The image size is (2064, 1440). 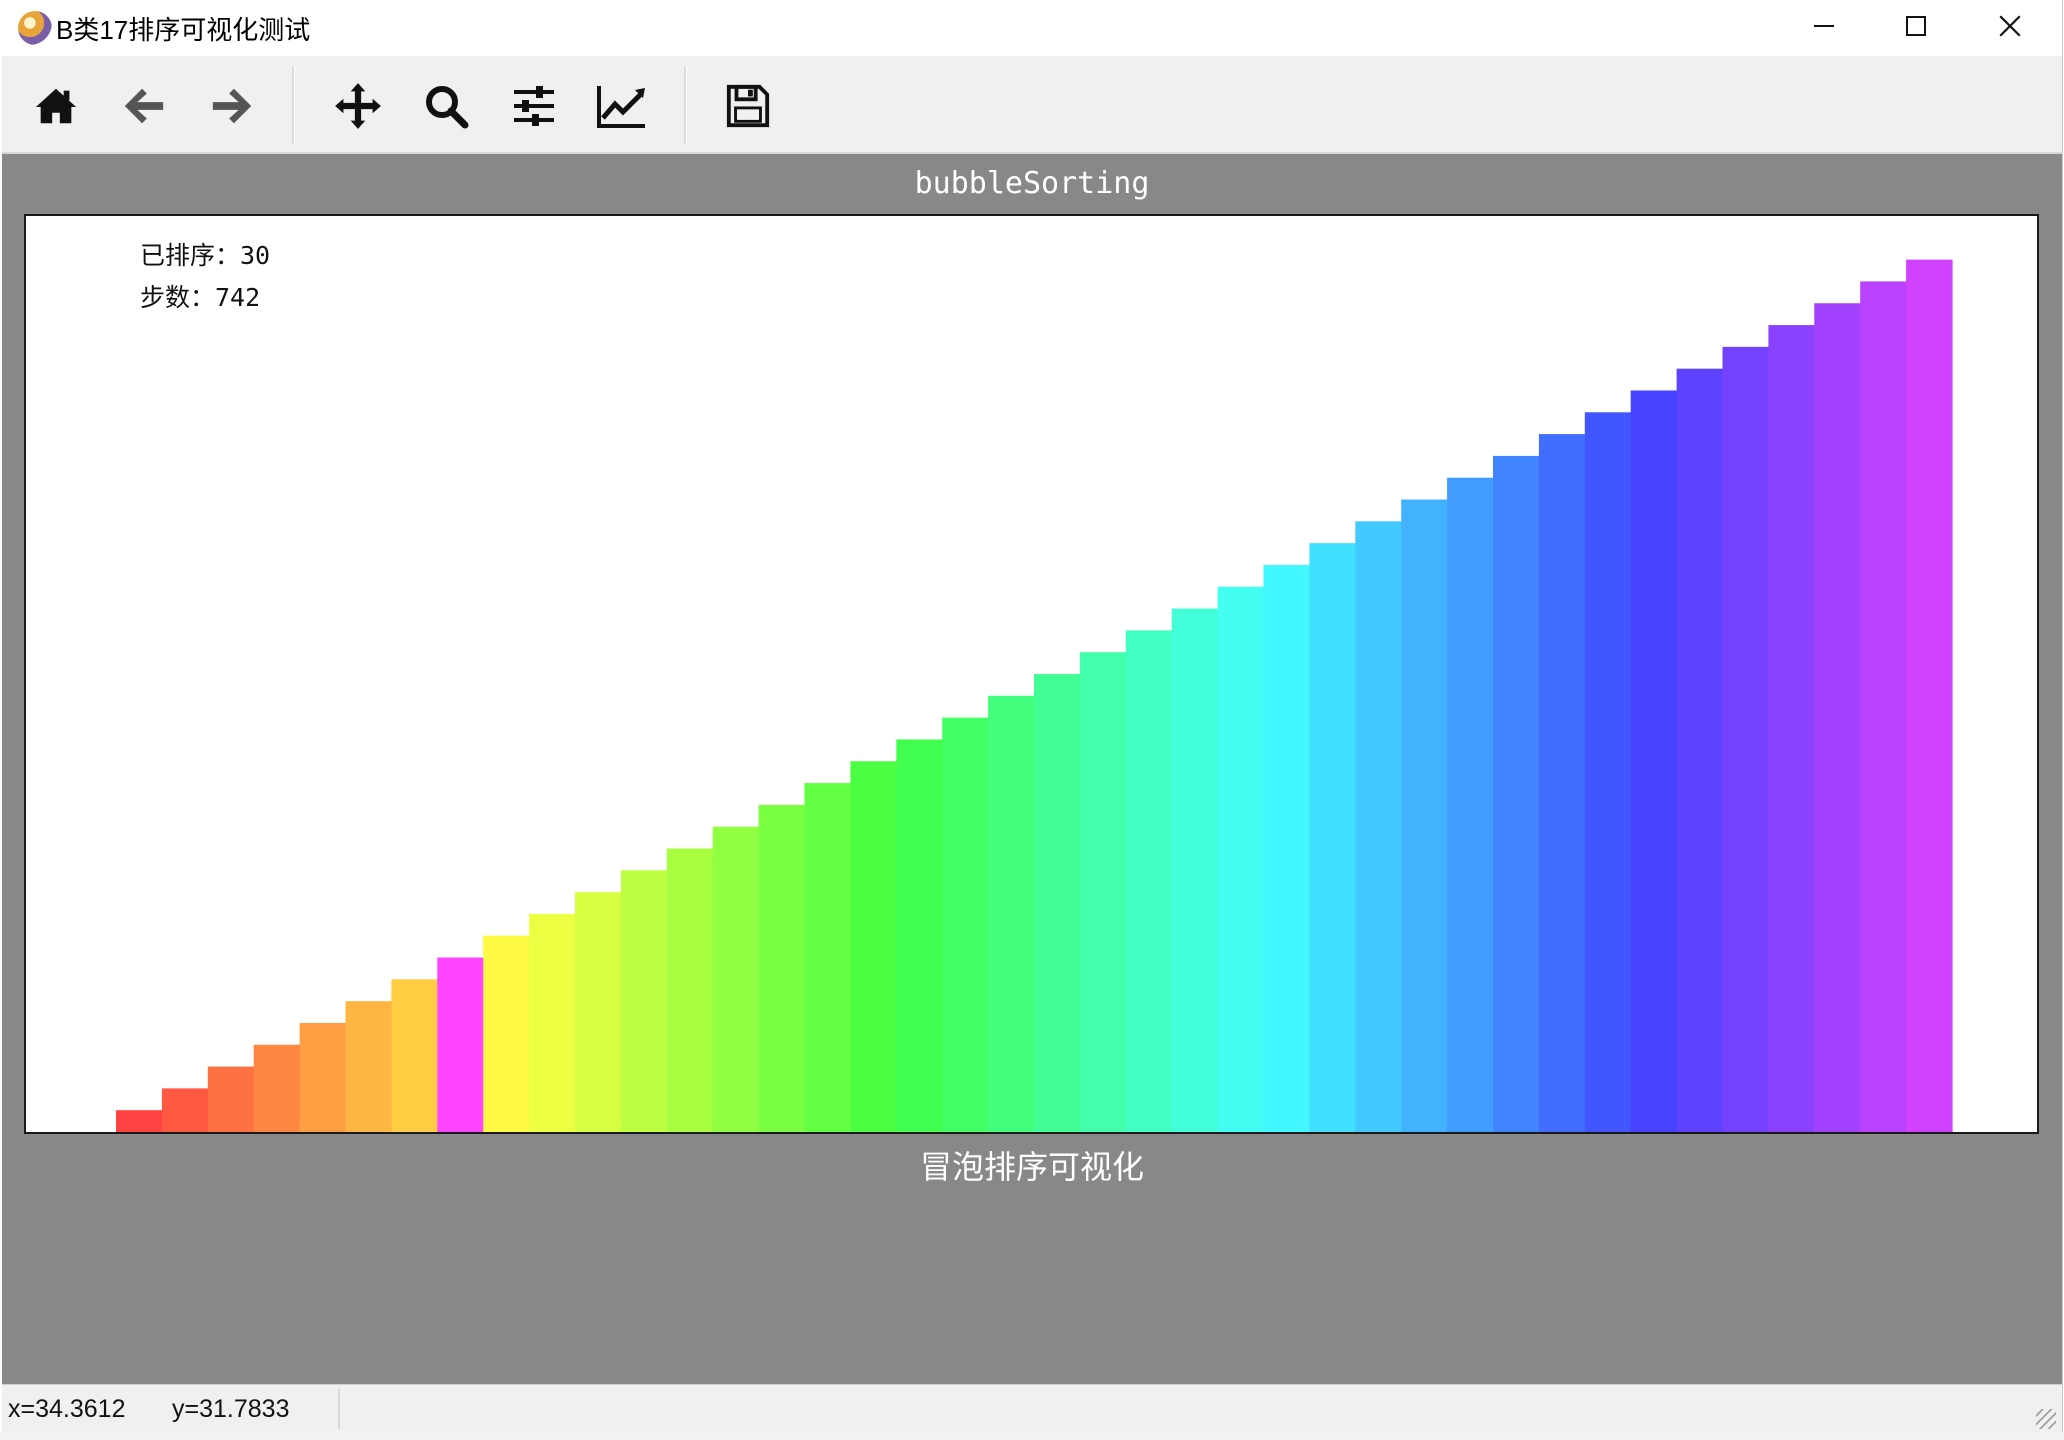 What do you see at coordinates (1032, 28) in the screenshot?
I see `title-bar: B类17排序可视化测试` at bounding box center [1032, 28].